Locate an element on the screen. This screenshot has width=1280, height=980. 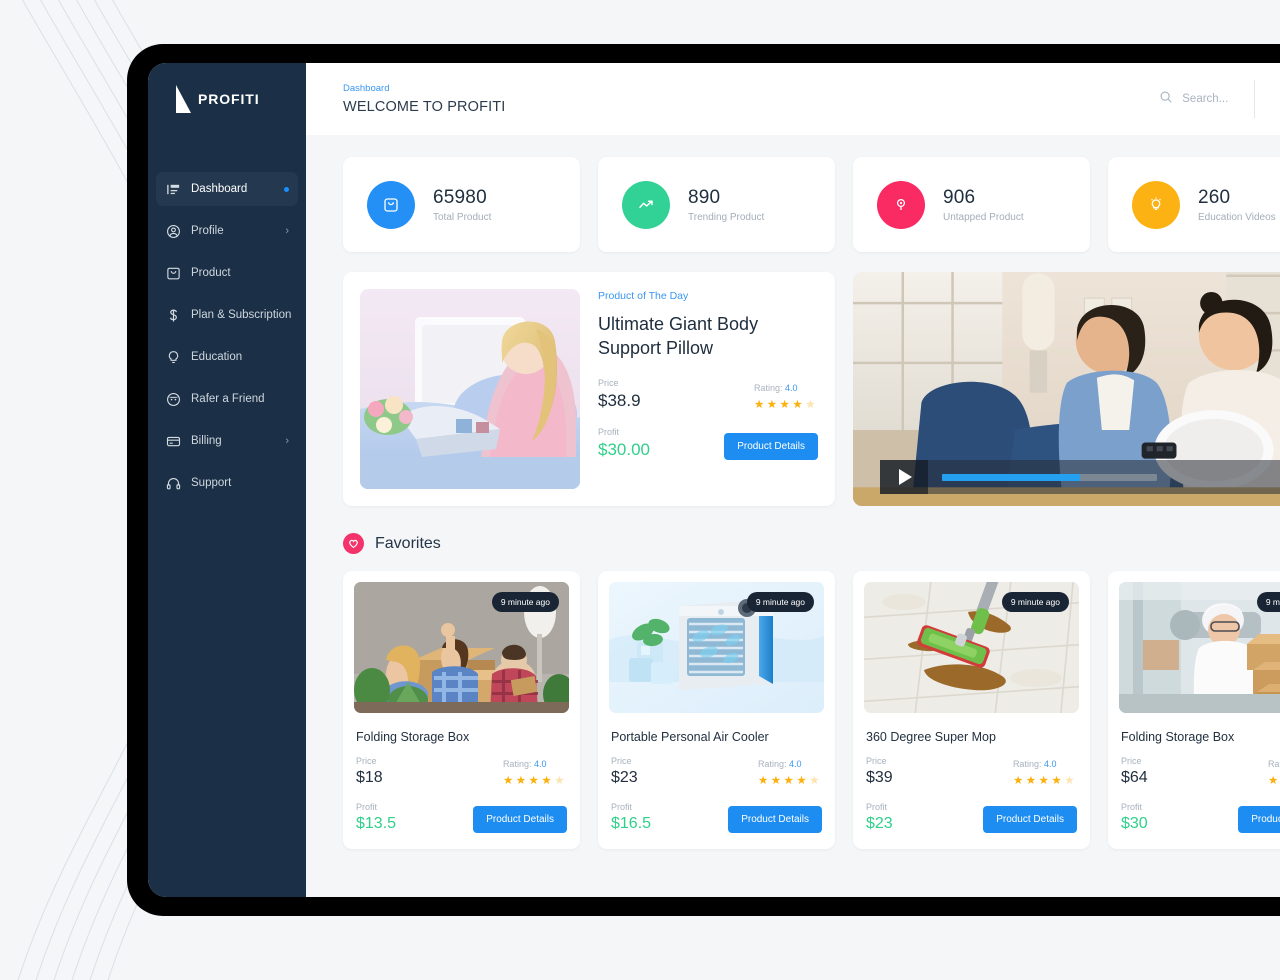
play-icon is located at coordinates (904, 477).